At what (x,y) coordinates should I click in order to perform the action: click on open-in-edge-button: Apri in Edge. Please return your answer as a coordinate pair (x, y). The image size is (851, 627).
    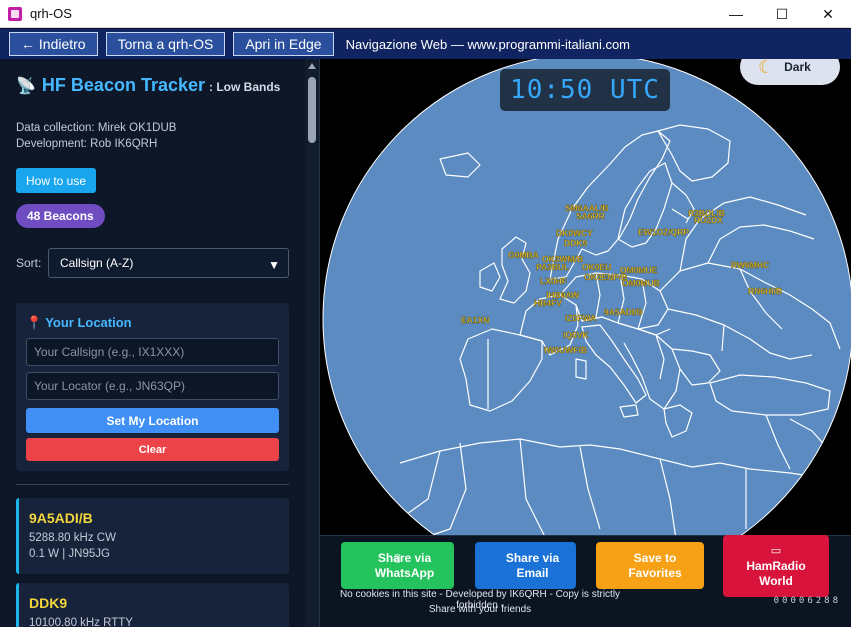
    Looking at the image, I should click on (283, 44).